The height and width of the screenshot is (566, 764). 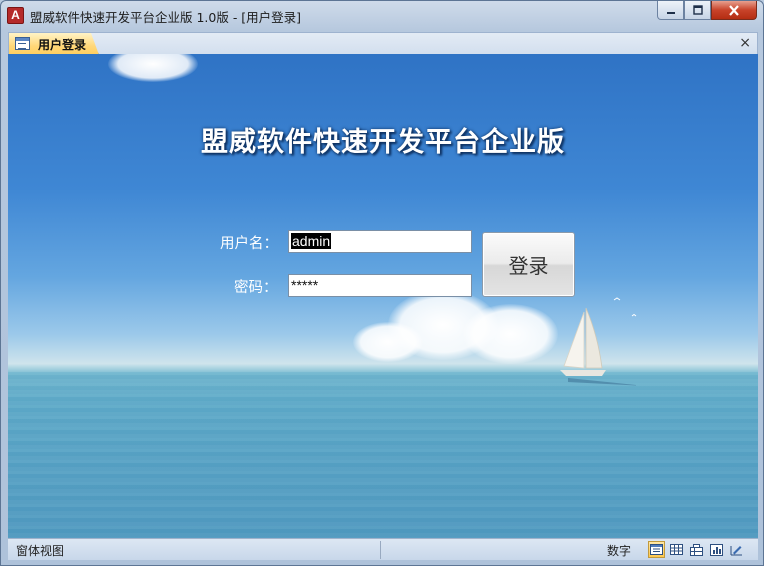 I want to click on document-tab-bar: 用户登录 ×, so click(x=383, y=43).